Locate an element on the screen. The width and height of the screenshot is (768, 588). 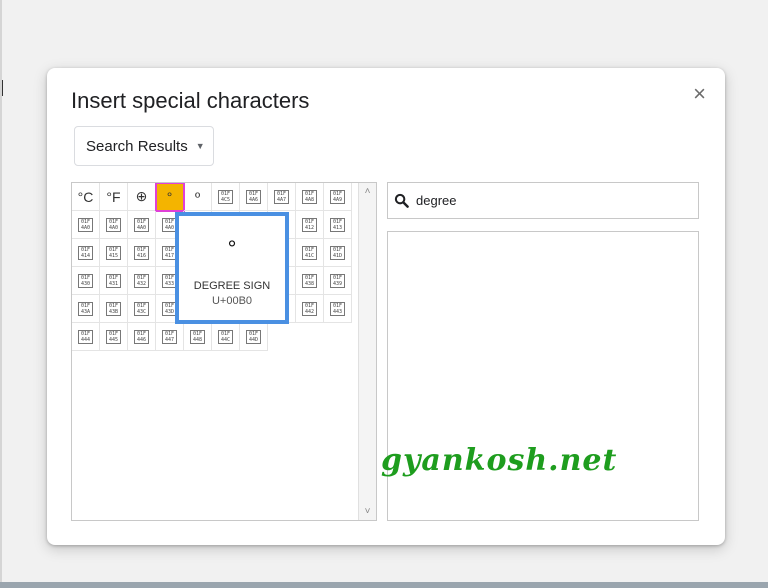
scroll-up-icon: ˄ is located at coordinates (367, 191).